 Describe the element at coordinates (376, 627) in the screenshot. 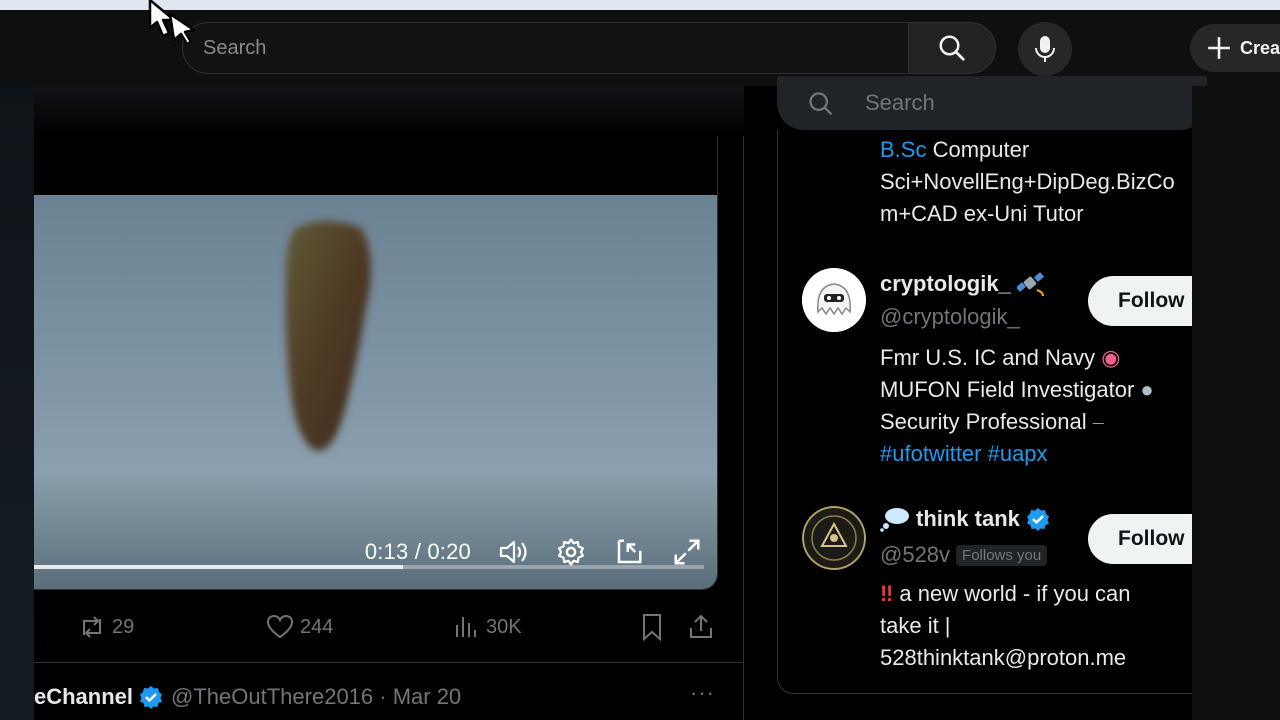

I see `tweet-actions: 29 244 30K` at that location.